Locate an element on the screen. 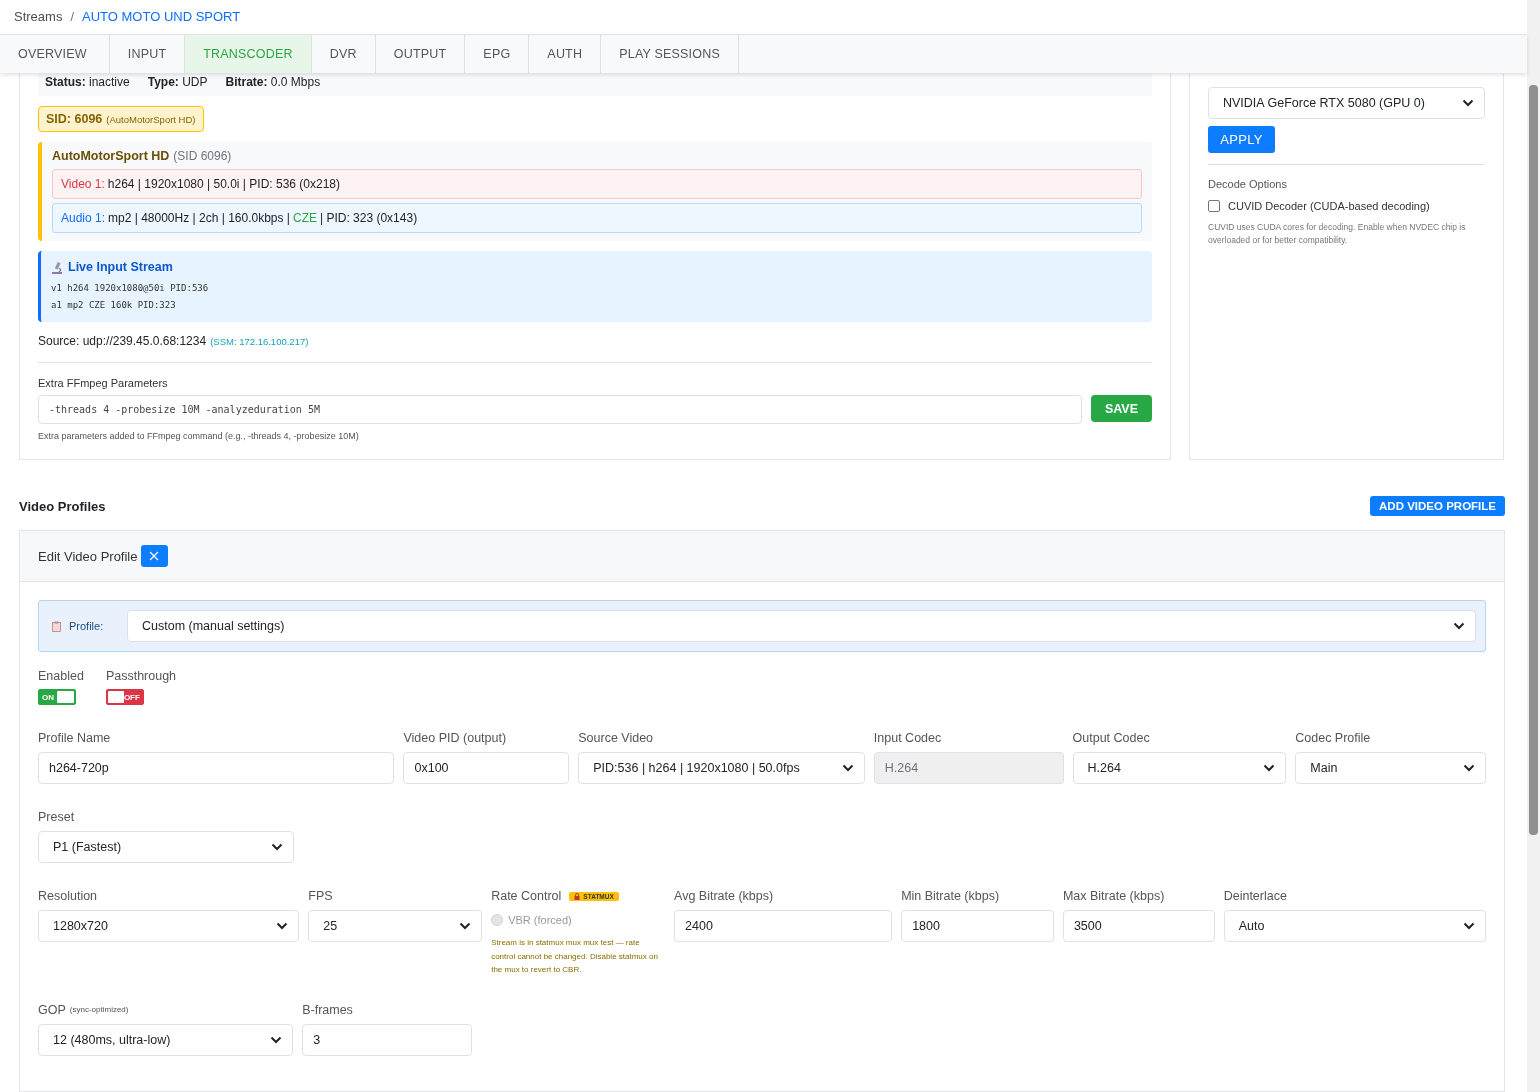 Image resolution: width=1540 pixels, height=1092 pixels. field-label: Profile Name is located at coordinates (75, 738).